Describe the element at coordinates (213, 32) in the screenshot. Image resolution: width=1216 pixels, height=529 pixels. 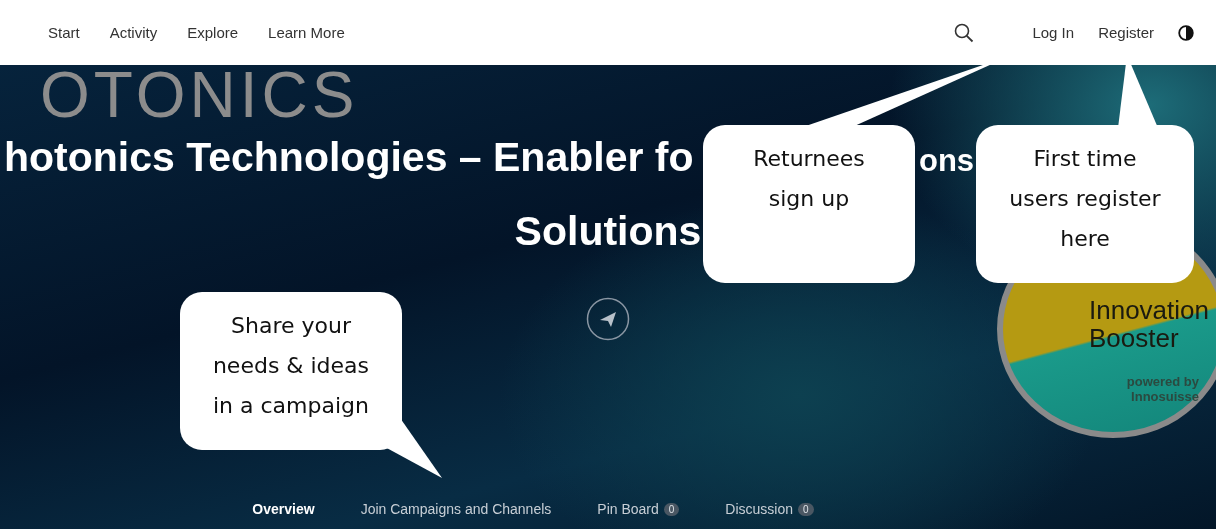
I see `nav-link: Explore` at that location.